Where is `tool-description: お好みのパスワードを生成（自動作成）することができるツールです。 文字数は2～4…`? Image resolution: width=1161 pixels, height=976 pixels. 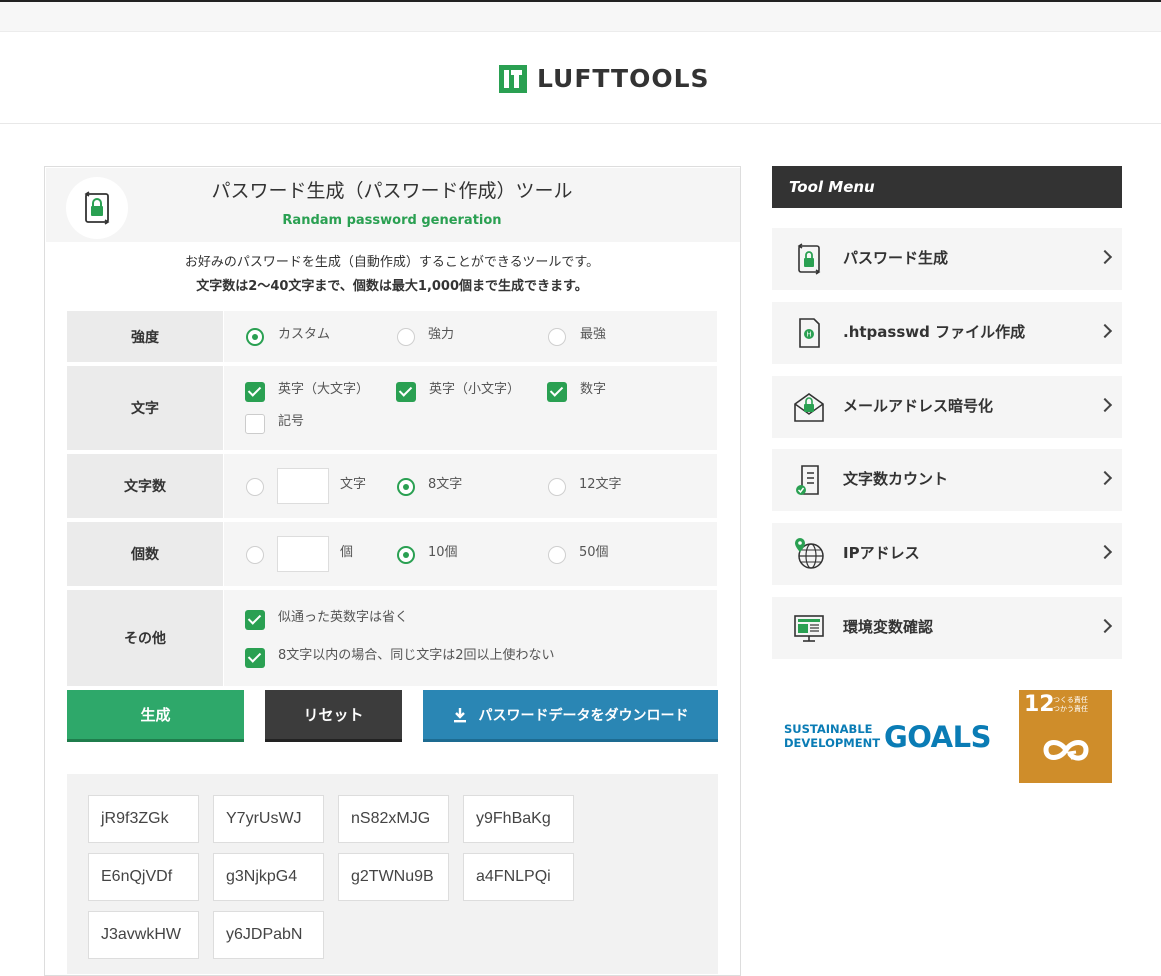
tool-description: お好みのパスワードを生成（自動作成）することができるツールです。 文字数は2～4… is located at coordinates (392, 275).